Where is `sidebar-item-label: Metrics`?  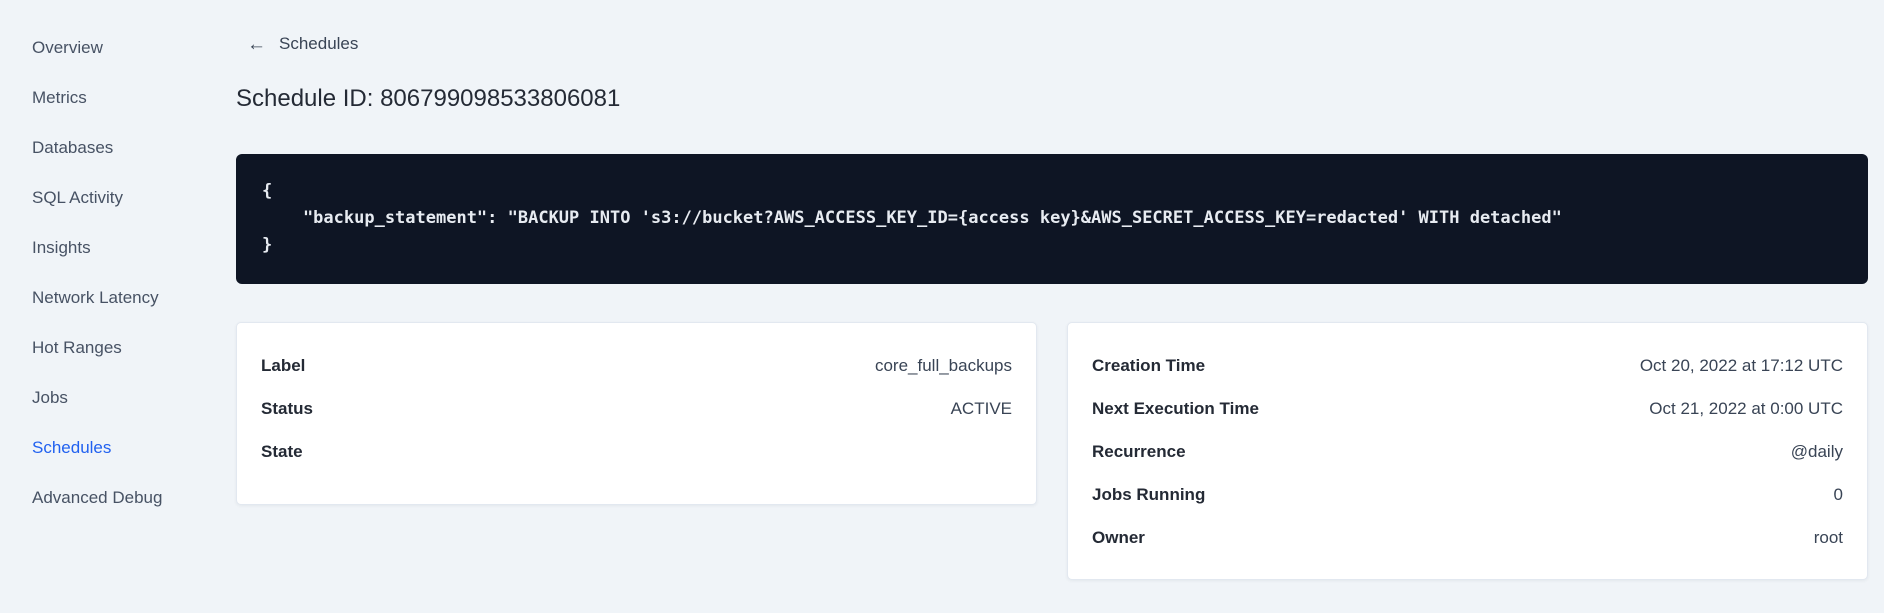 sidebar-item-label: Metrics is located at coordinates (59, 97).